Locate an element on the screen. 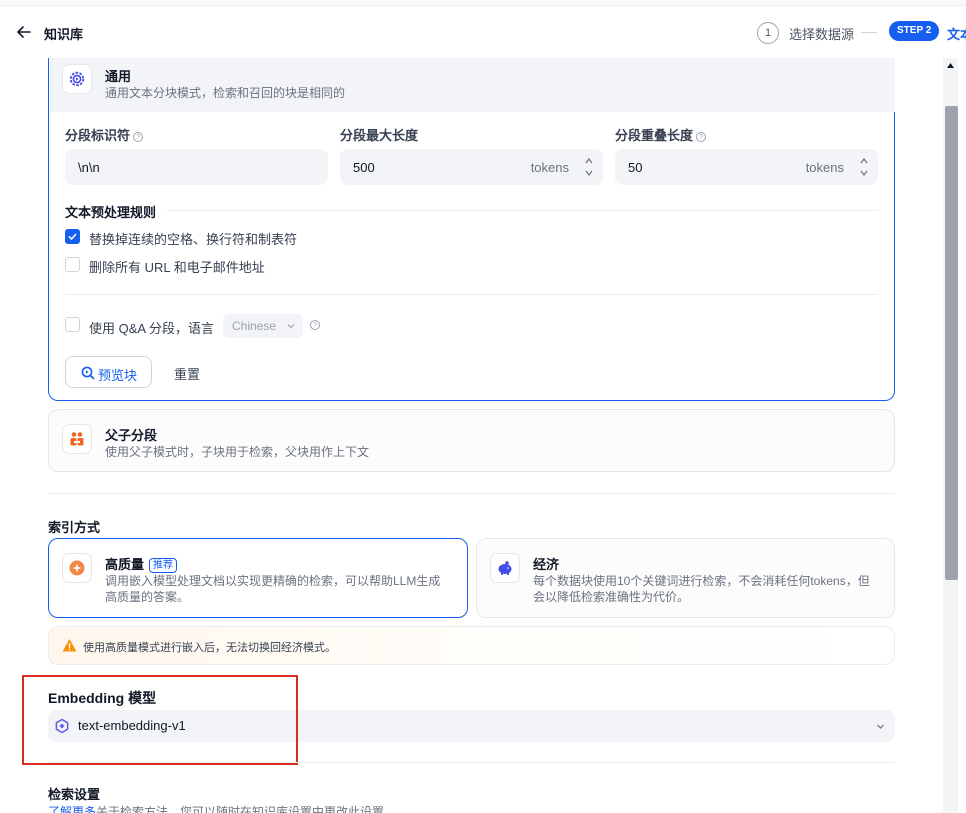 The image size is (966, 813). page-header: 知识库 1 选择数据源 STEP 2 文本 is located at coordinates (483, 32).